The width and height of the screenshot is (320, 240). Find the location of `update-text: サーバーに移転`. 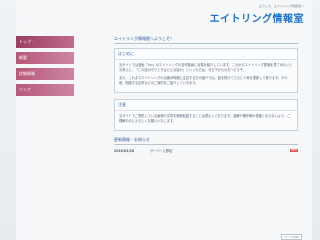

update-text: サーバーに移転 is located at coordinates (219, 150).